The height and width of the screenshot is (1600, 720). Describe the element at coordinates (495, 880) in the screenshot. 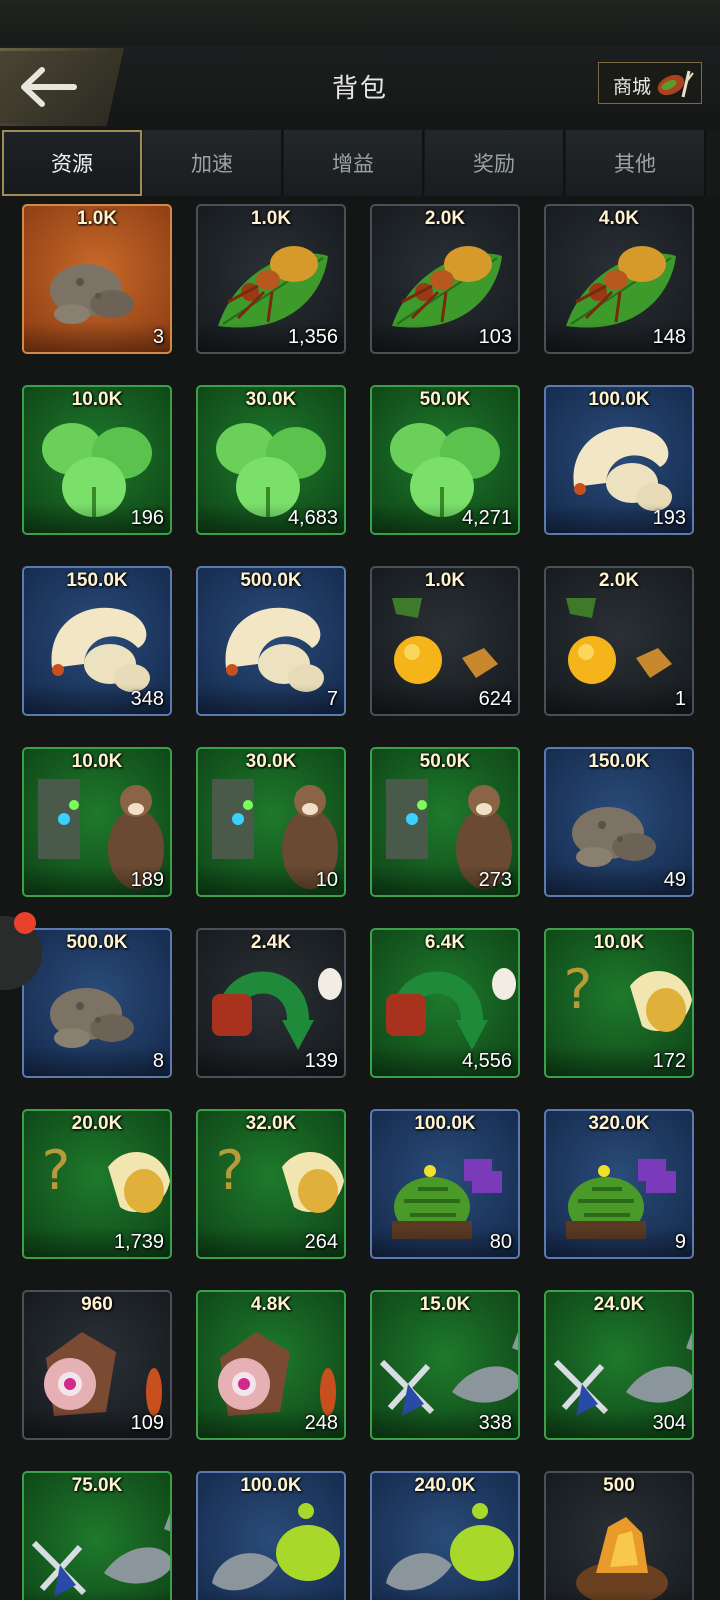

I see `item-count: 273` at that location.